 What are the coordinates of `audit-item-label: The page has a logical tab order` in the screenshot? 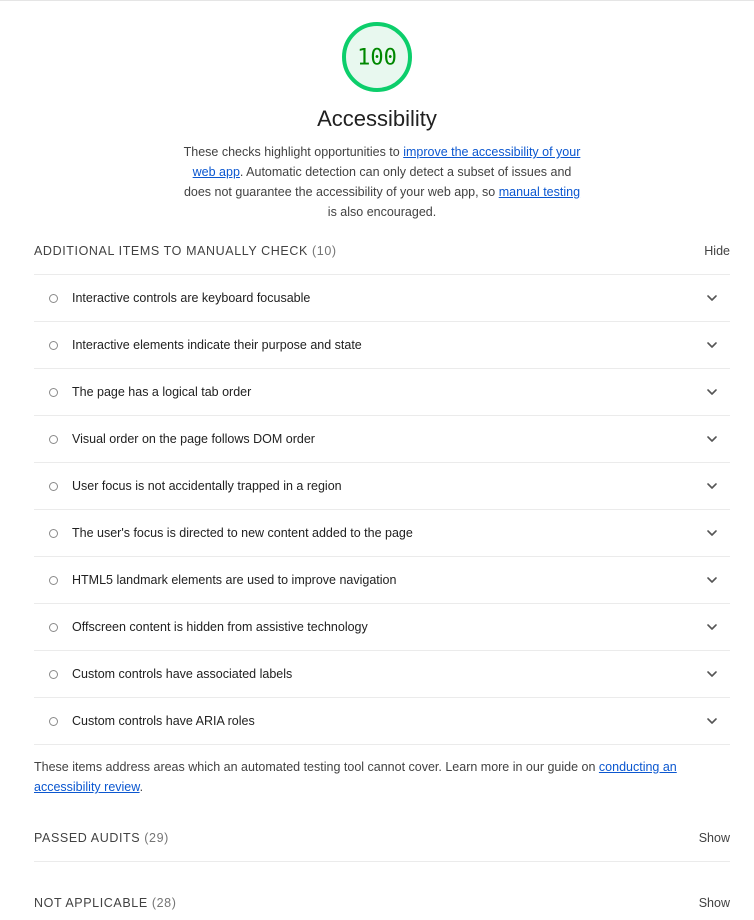 It's located at (162, 392).